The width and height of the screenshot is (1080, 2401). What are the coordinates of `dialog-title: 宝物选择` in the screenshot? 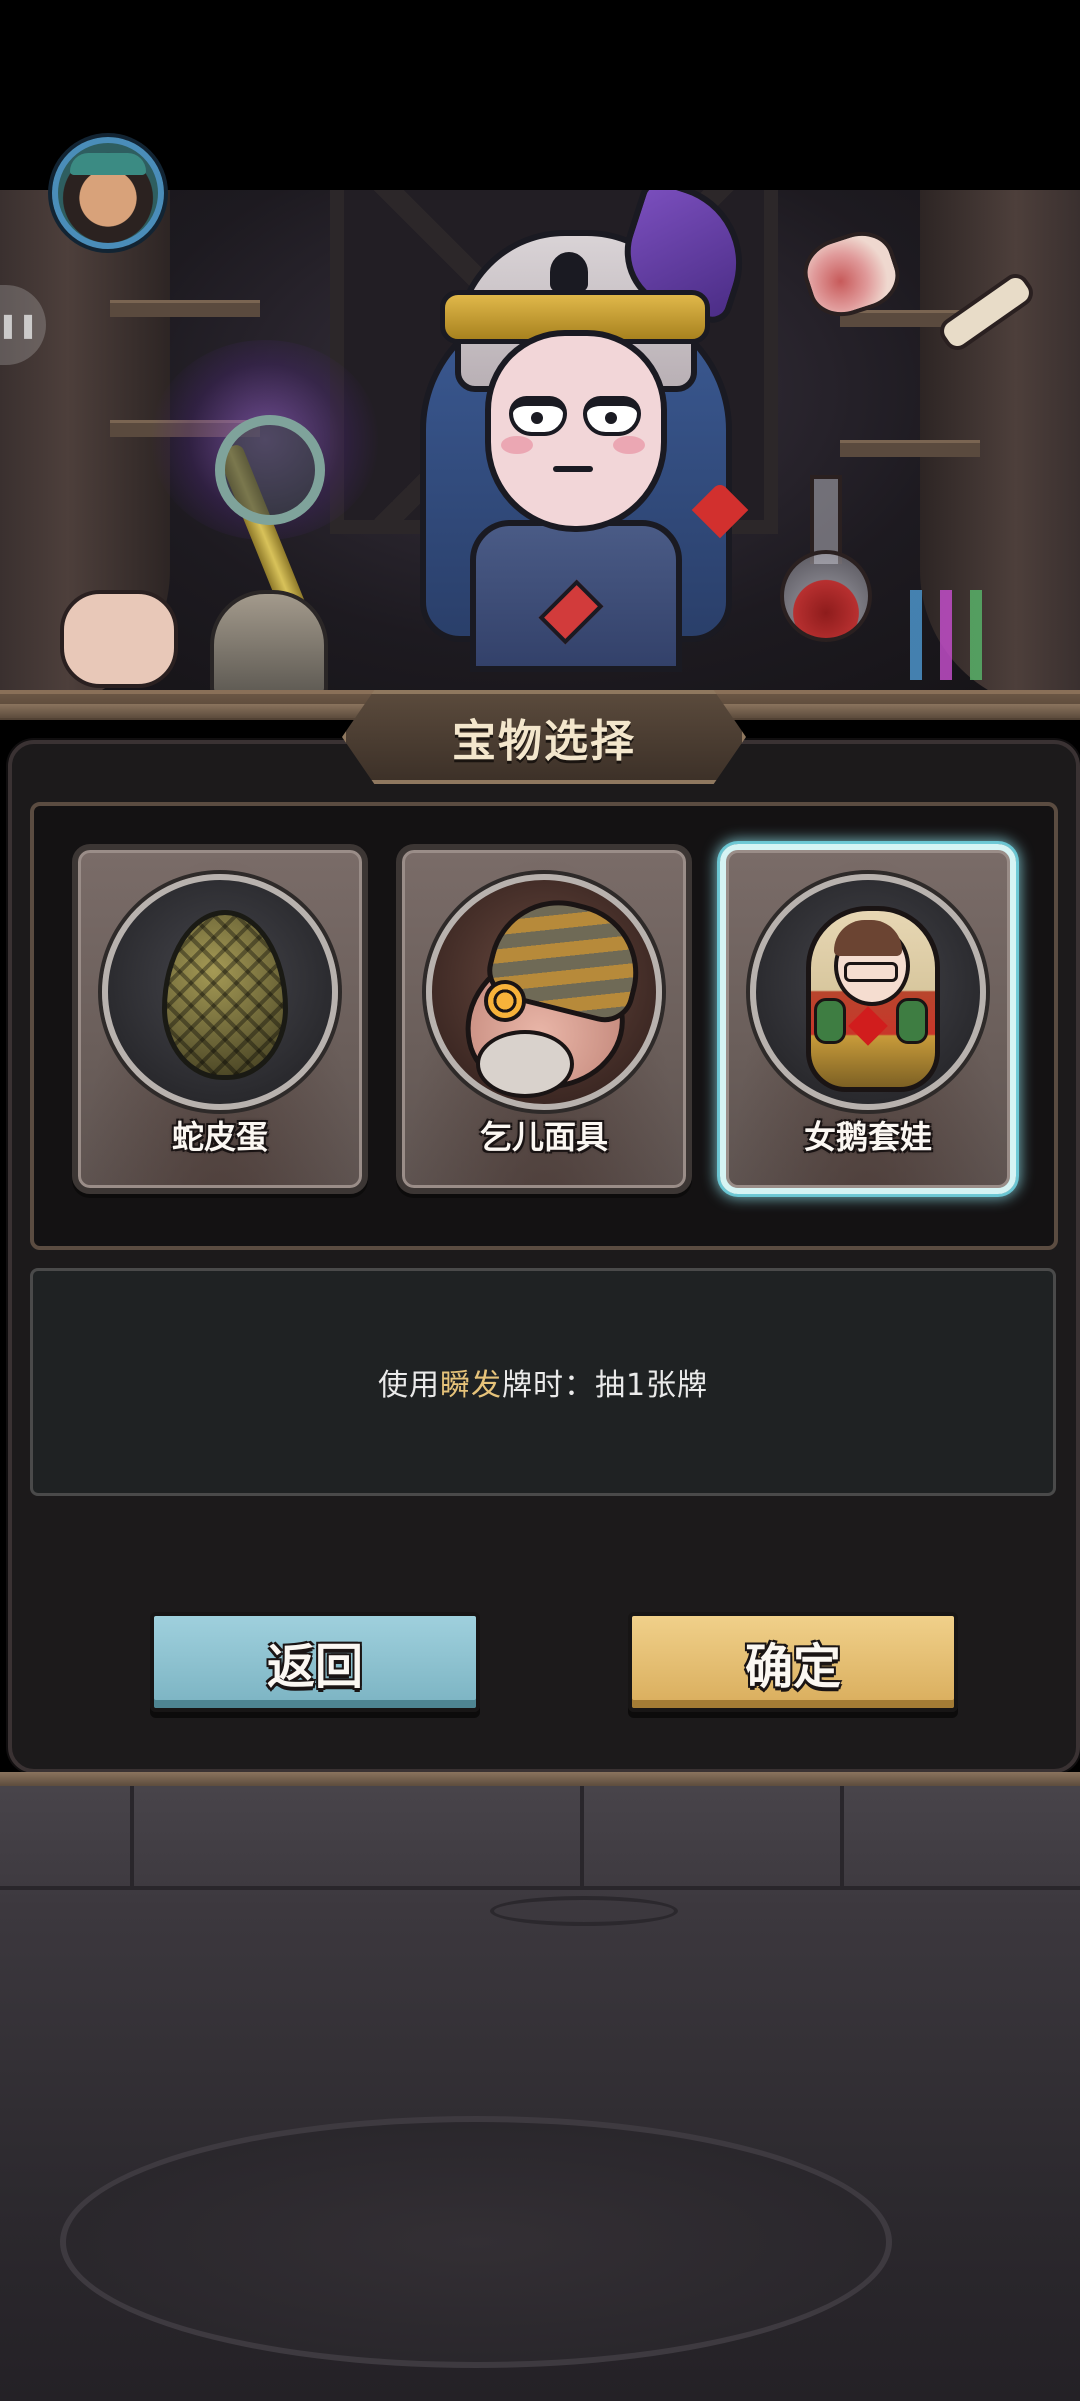 It's located at (544, 741).